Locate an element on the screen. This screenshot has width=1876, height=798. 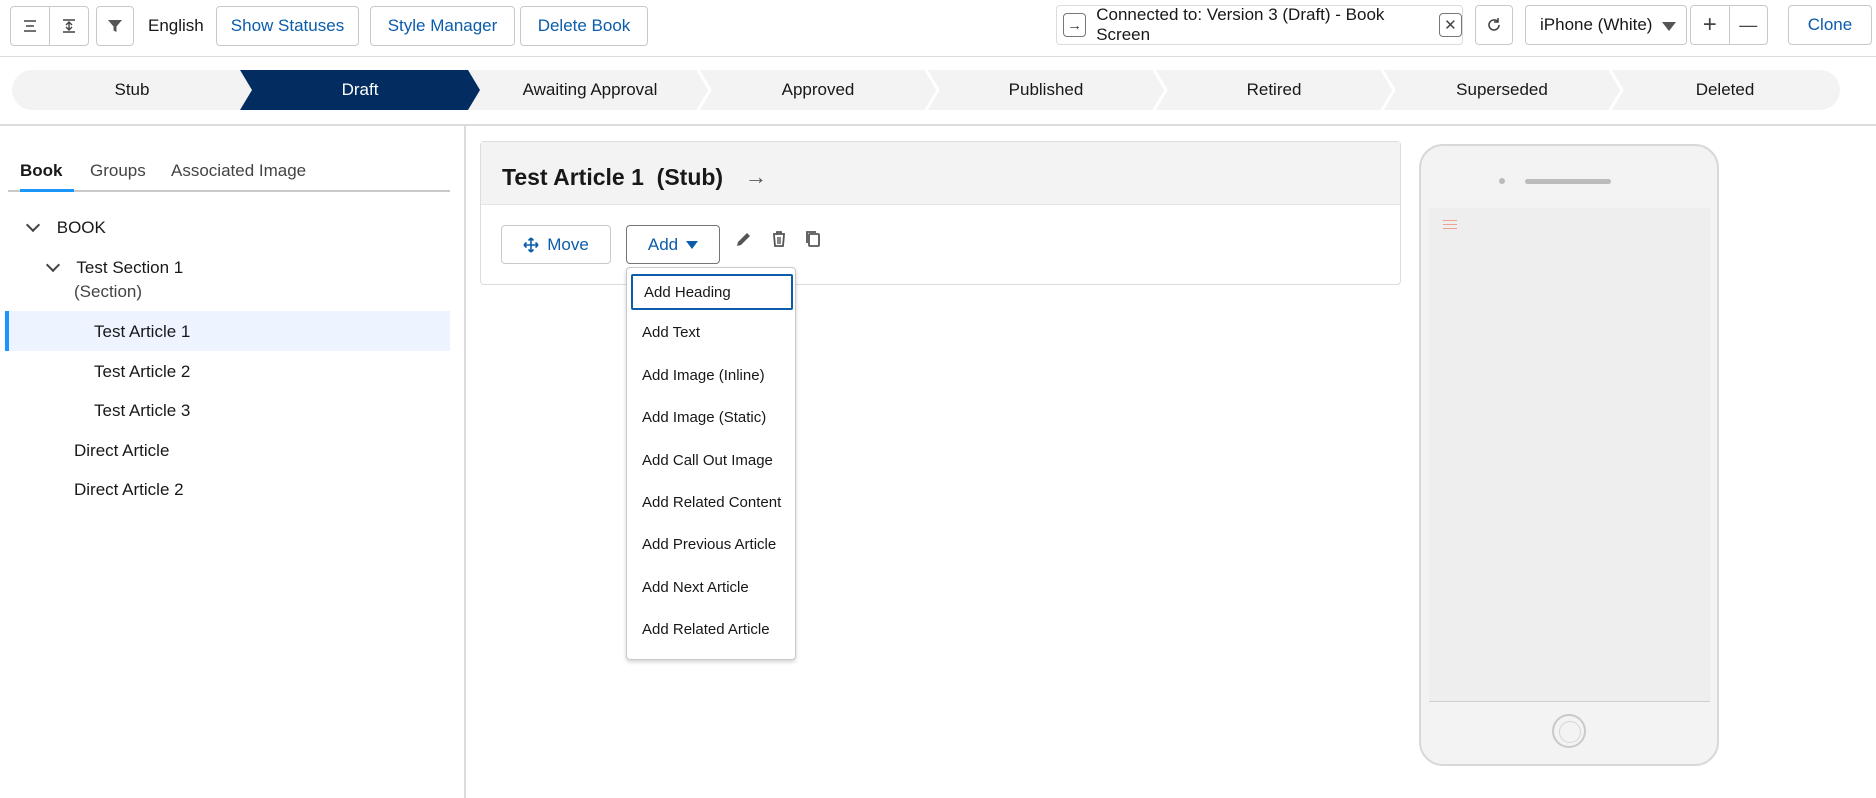
tree-section-type: (Section) is located at coordinates (108, 291).